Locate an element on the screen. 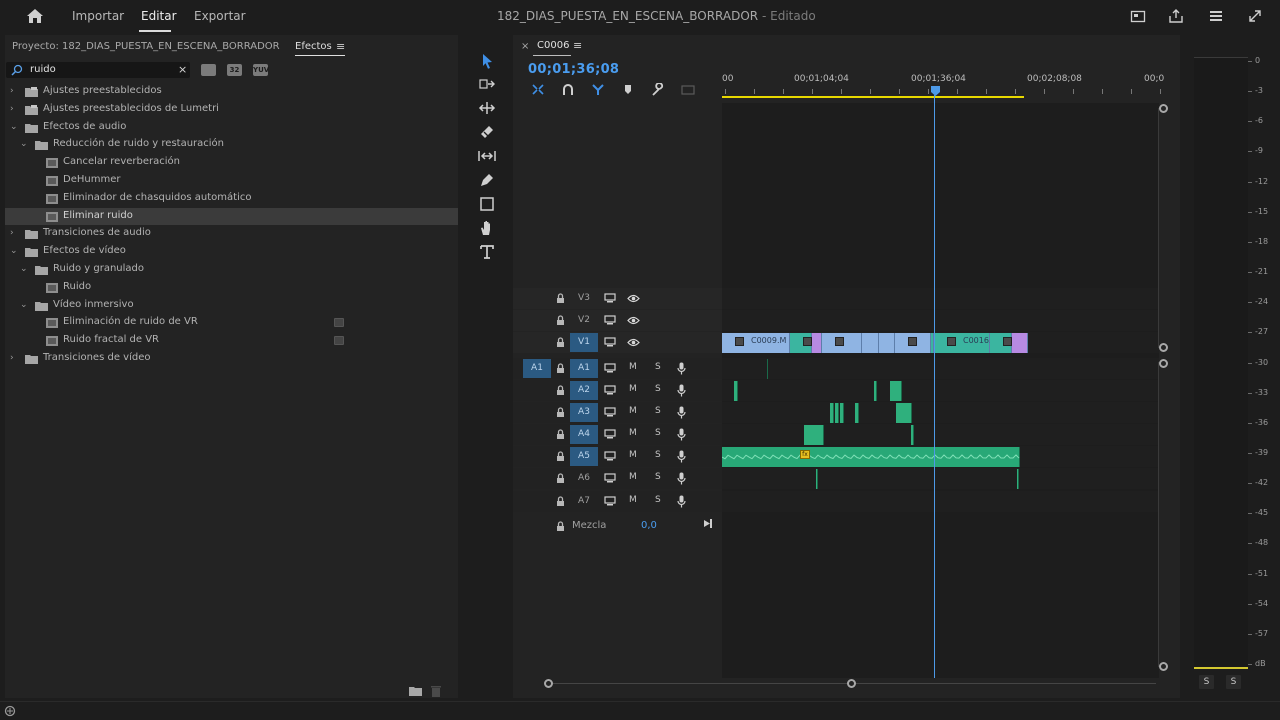 The height and width of the screenshot is (720, 1280). audio-zoom-handle-top is located at coordinates (1163, 363).